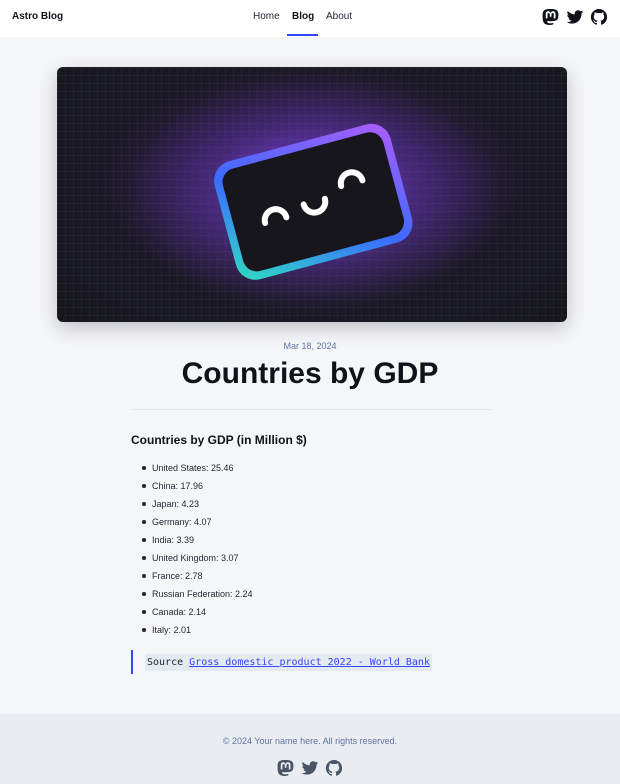  Describe the element at coordinates (303, 17) in the screenshot. I see `nav-blog-link: Blog` at that location.